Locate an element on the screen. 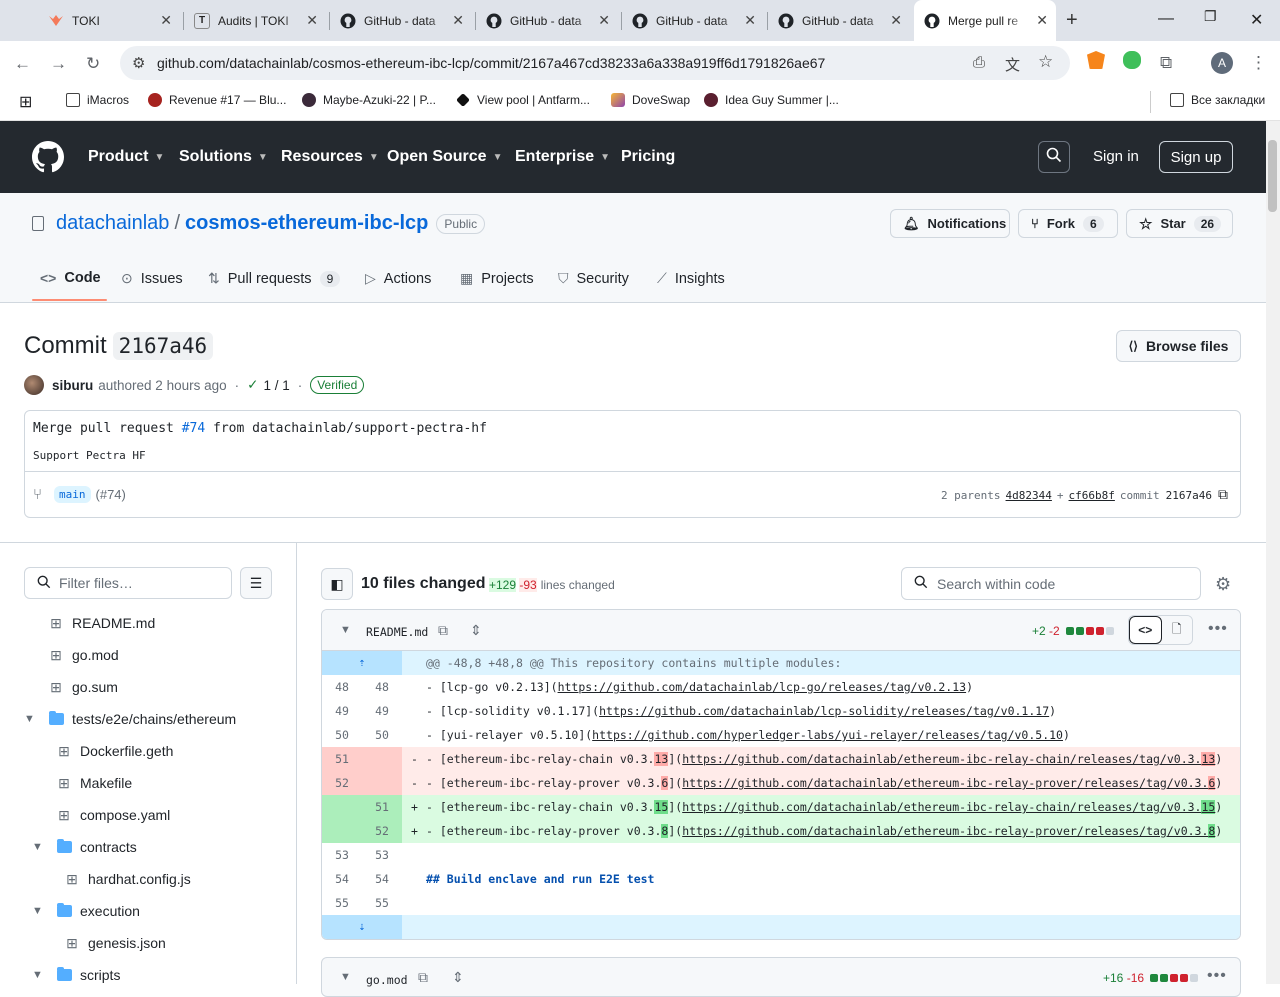 The width and height of the screenshot is (1280, 997). new-tab-button: + is located at coordinates (1072, 20).